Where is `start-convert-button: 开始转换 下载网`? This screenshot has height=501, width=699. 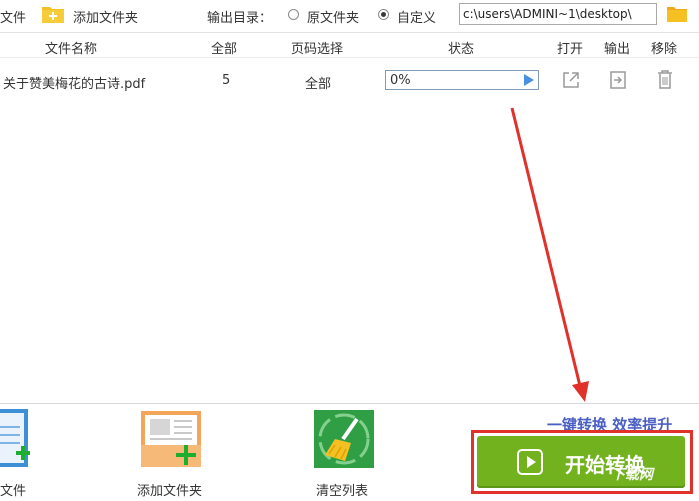 start-convert-button: 开始转换 下载网 is located at coordinates (581, 462).